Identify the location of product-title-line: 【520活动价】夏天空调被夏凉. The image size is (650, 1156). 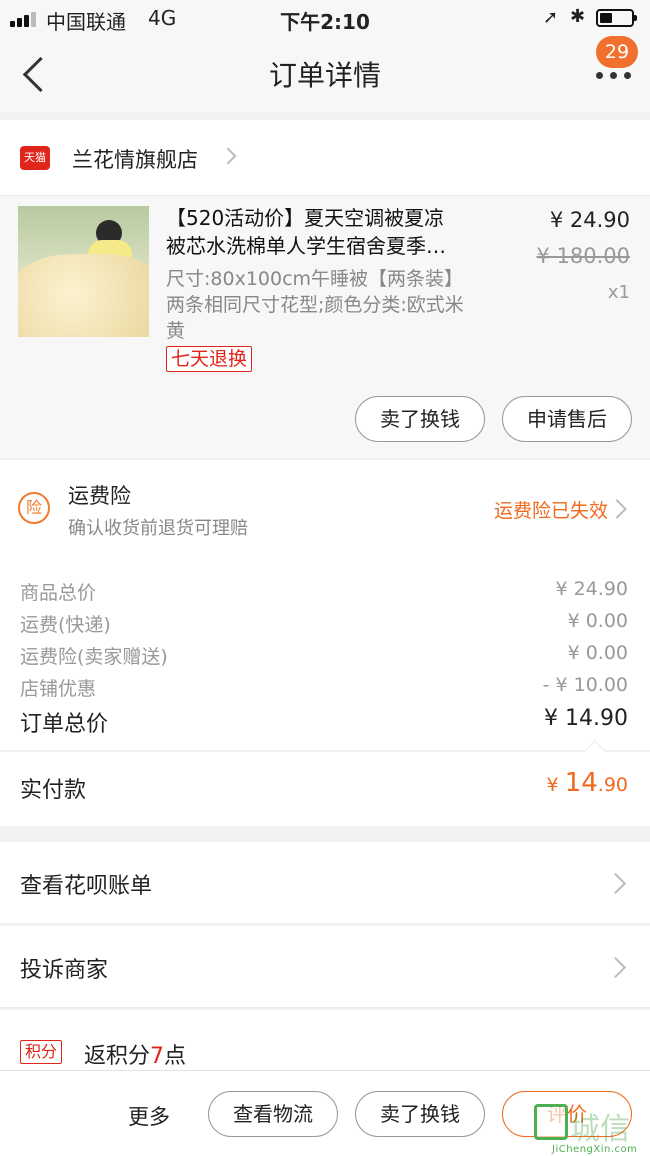
(305, 218).